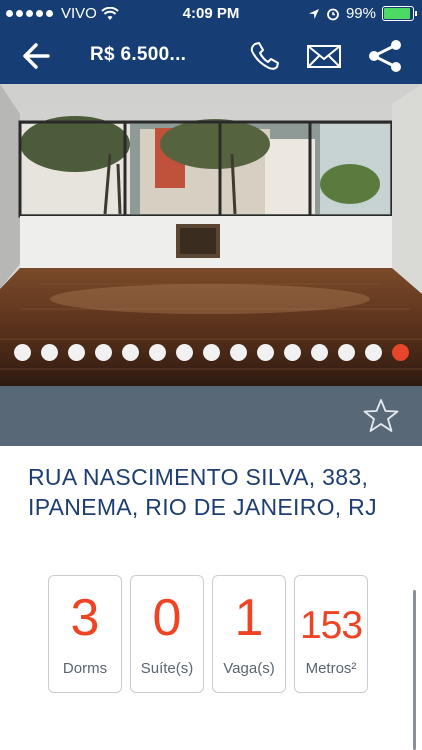  What do you see at coordinates (331, 668) in the screenshot?
I see `stat-label: Metros²` at bounding box center [331, 668].